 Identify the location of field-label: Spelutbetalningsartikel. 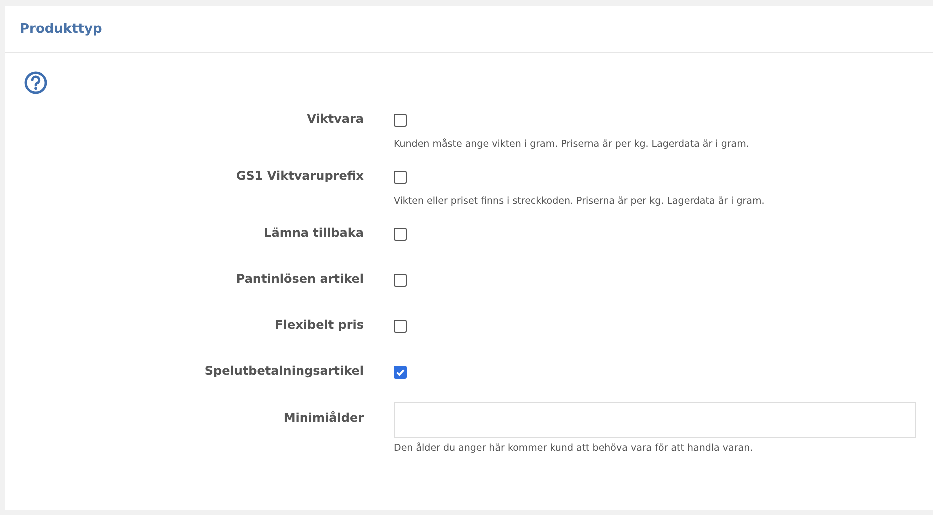
(284, 371).